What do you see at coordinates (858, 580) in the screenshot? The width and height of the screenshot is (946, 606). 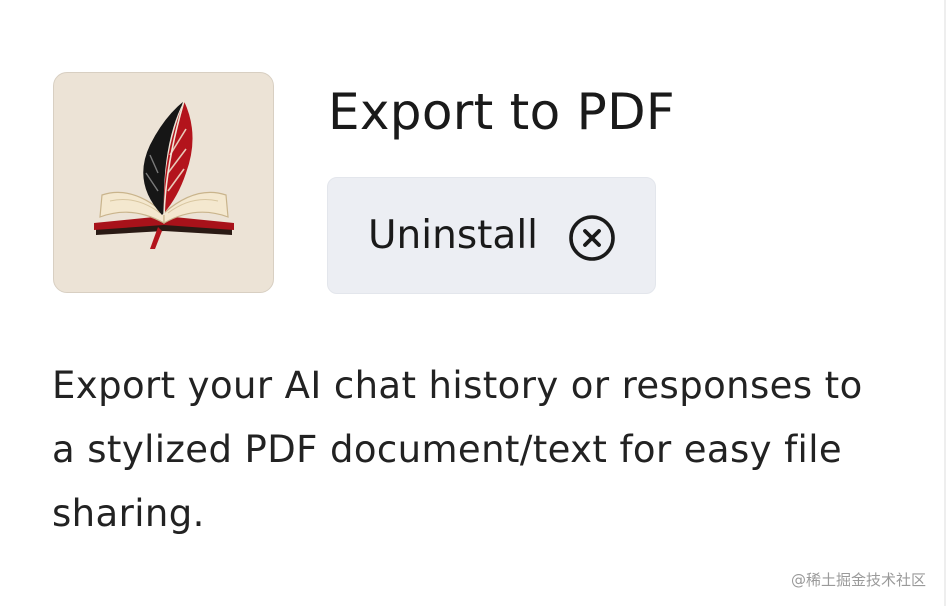 I see `watermark: @稀土掘金技术社区` at bounding box center [858, 580].